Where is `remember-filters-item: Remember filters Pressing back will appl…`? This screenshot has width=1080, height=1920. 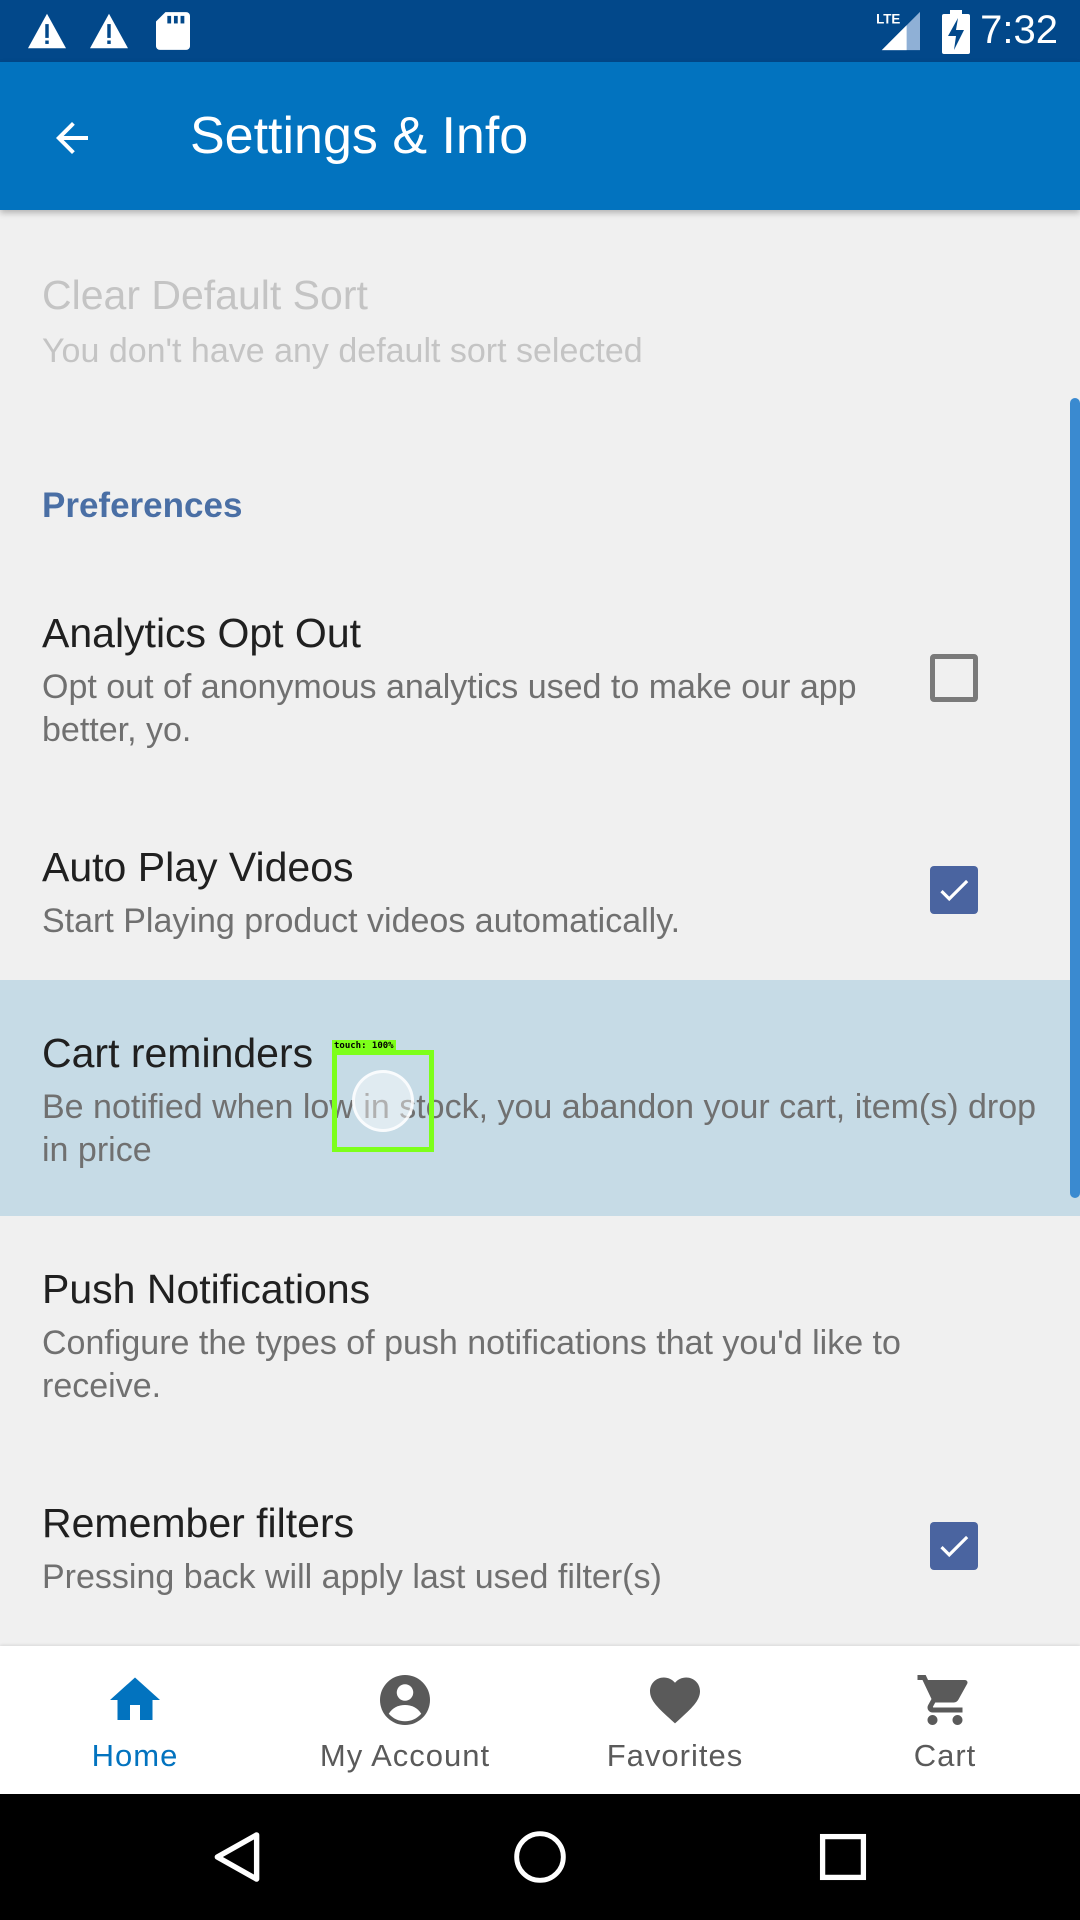
remember-filters-item: Remember filters Pressing back will appl… is located at coordinates (540, 1549).